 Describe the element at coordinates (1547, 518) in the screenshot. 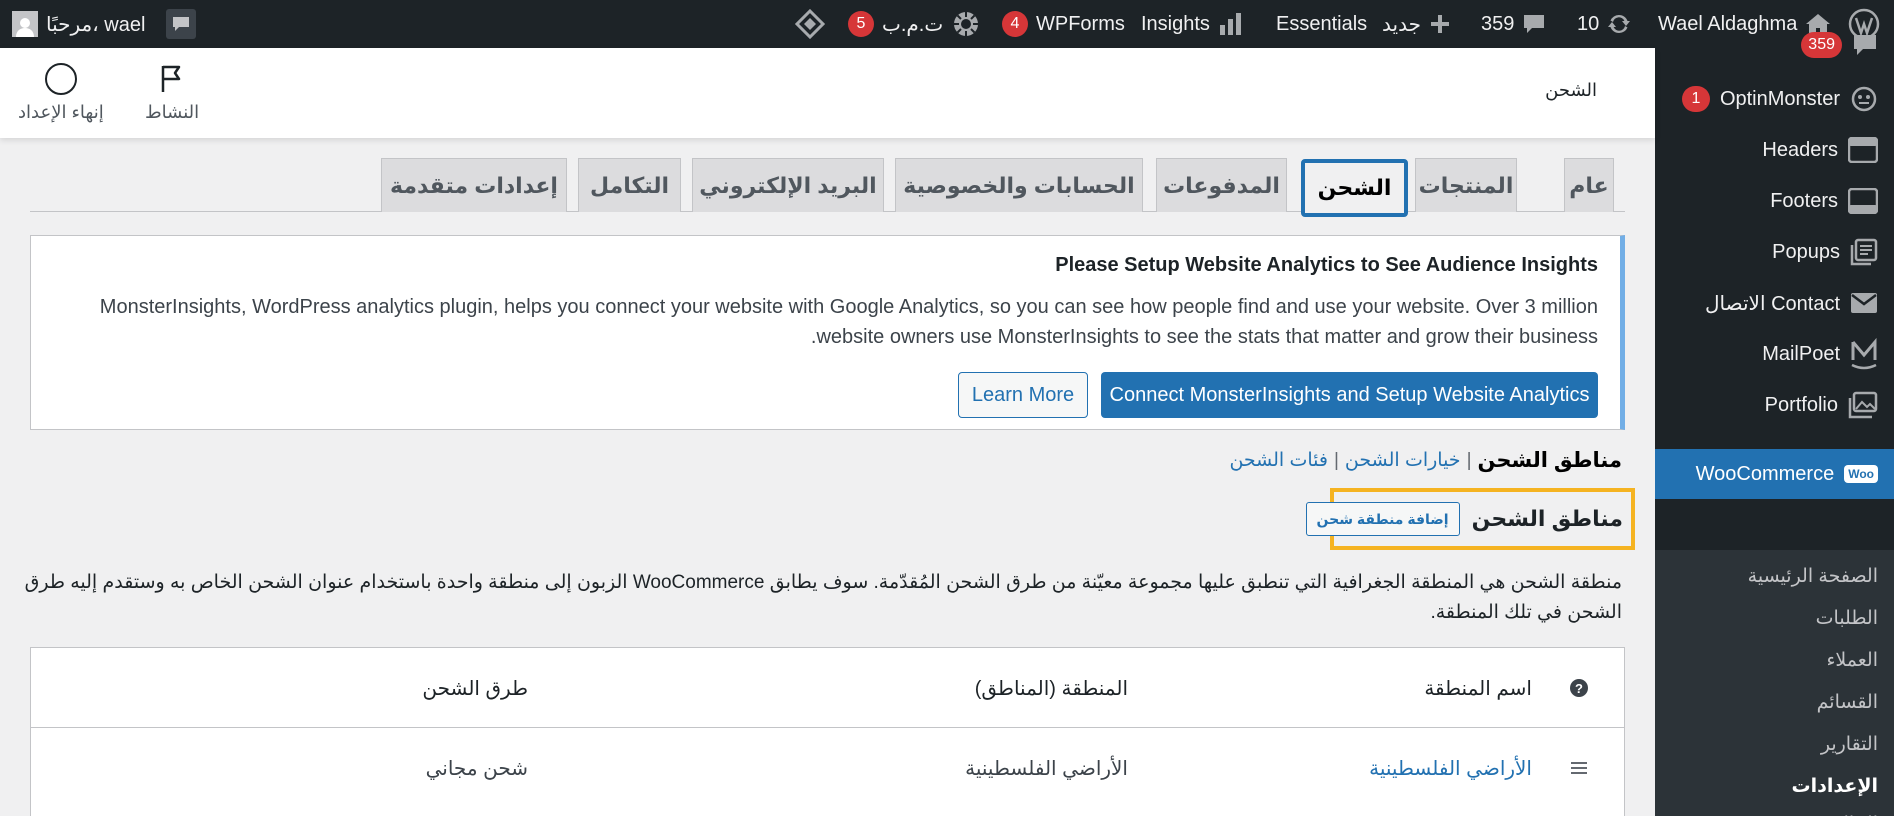

I see `shipping-zones-title: مناطق الشحن` at that location.